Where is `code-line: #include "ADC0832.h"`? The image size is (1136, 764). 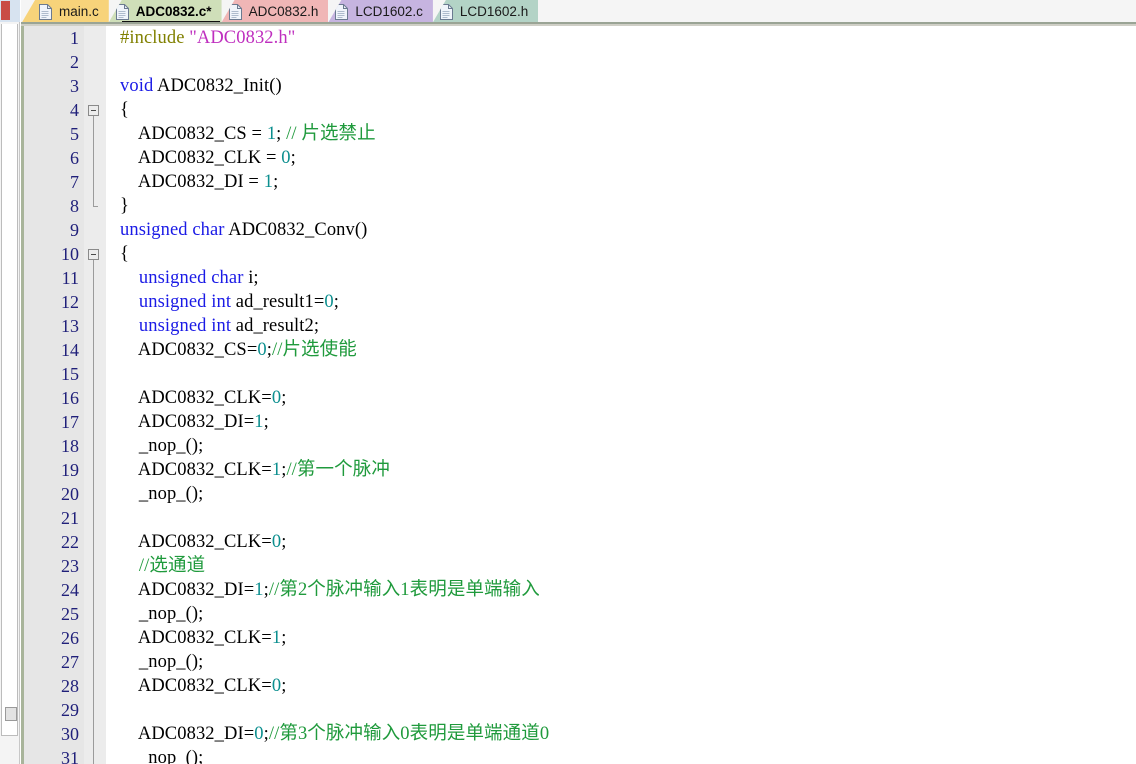
code-line: #include "ADC0832.h" is located at coordinates (628, 38).